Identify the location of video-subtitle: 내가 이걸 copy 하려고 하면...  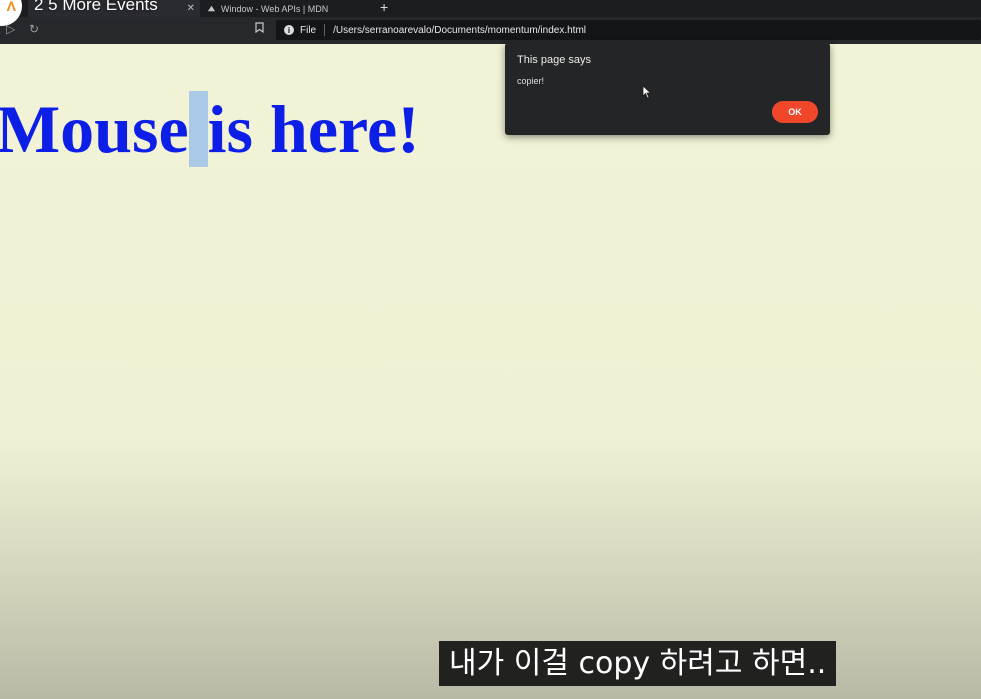
(638, 663).